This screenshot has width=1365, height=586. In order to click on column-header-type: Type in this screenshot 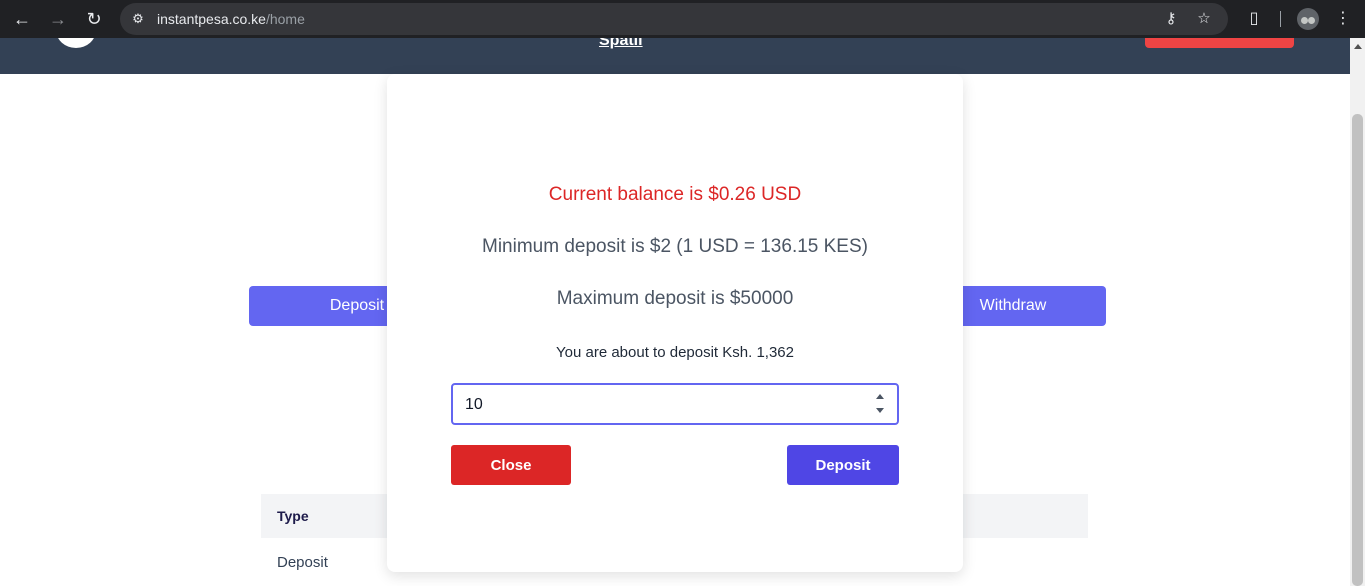, I will do `click(293, 516)`.